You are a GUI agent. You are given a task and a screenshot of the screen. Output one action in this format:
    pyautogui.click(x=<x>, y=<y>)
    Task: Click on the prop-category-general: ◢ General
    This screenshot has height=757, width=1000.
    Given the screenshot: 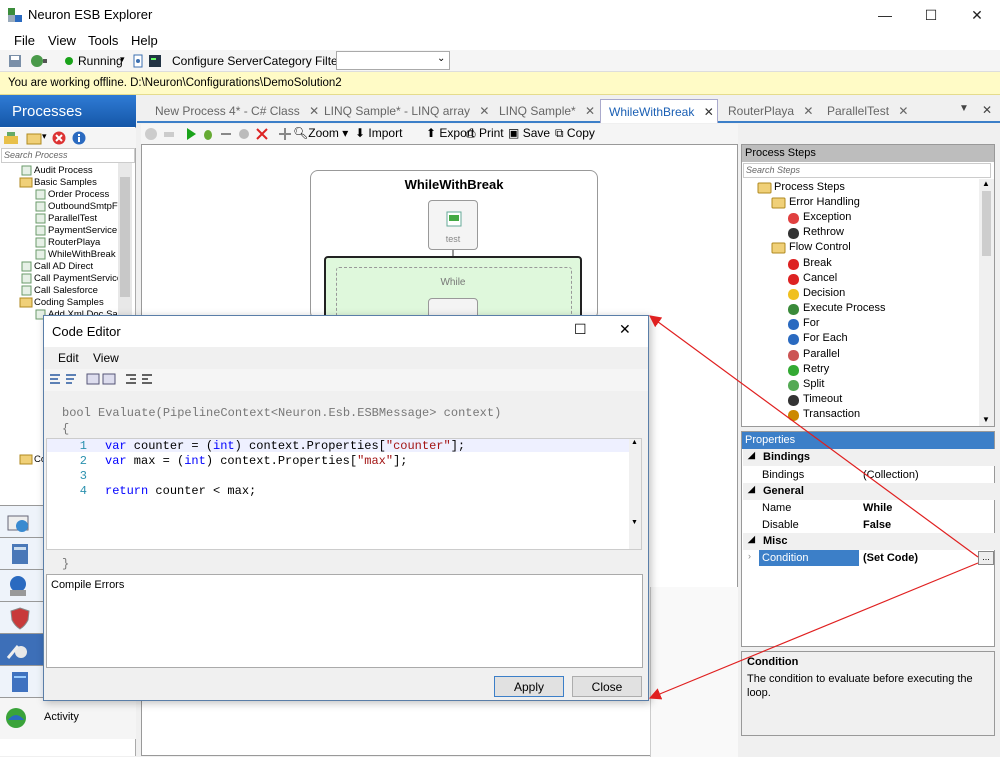 What is the action you would take?
    pyautogui.click(x=869, y=491)
    